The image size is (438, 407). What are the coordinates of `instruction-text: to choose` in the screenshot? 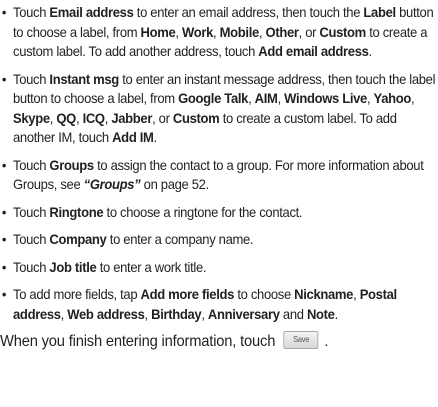 It's located at (264, 294).